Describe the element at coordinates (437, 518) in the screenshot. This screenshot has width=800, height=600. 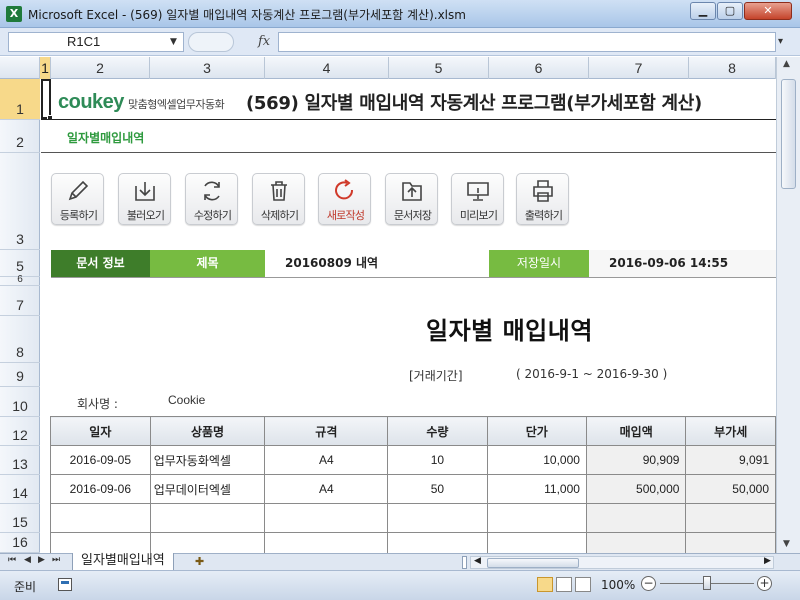
I see `cell-quantity` at that location.